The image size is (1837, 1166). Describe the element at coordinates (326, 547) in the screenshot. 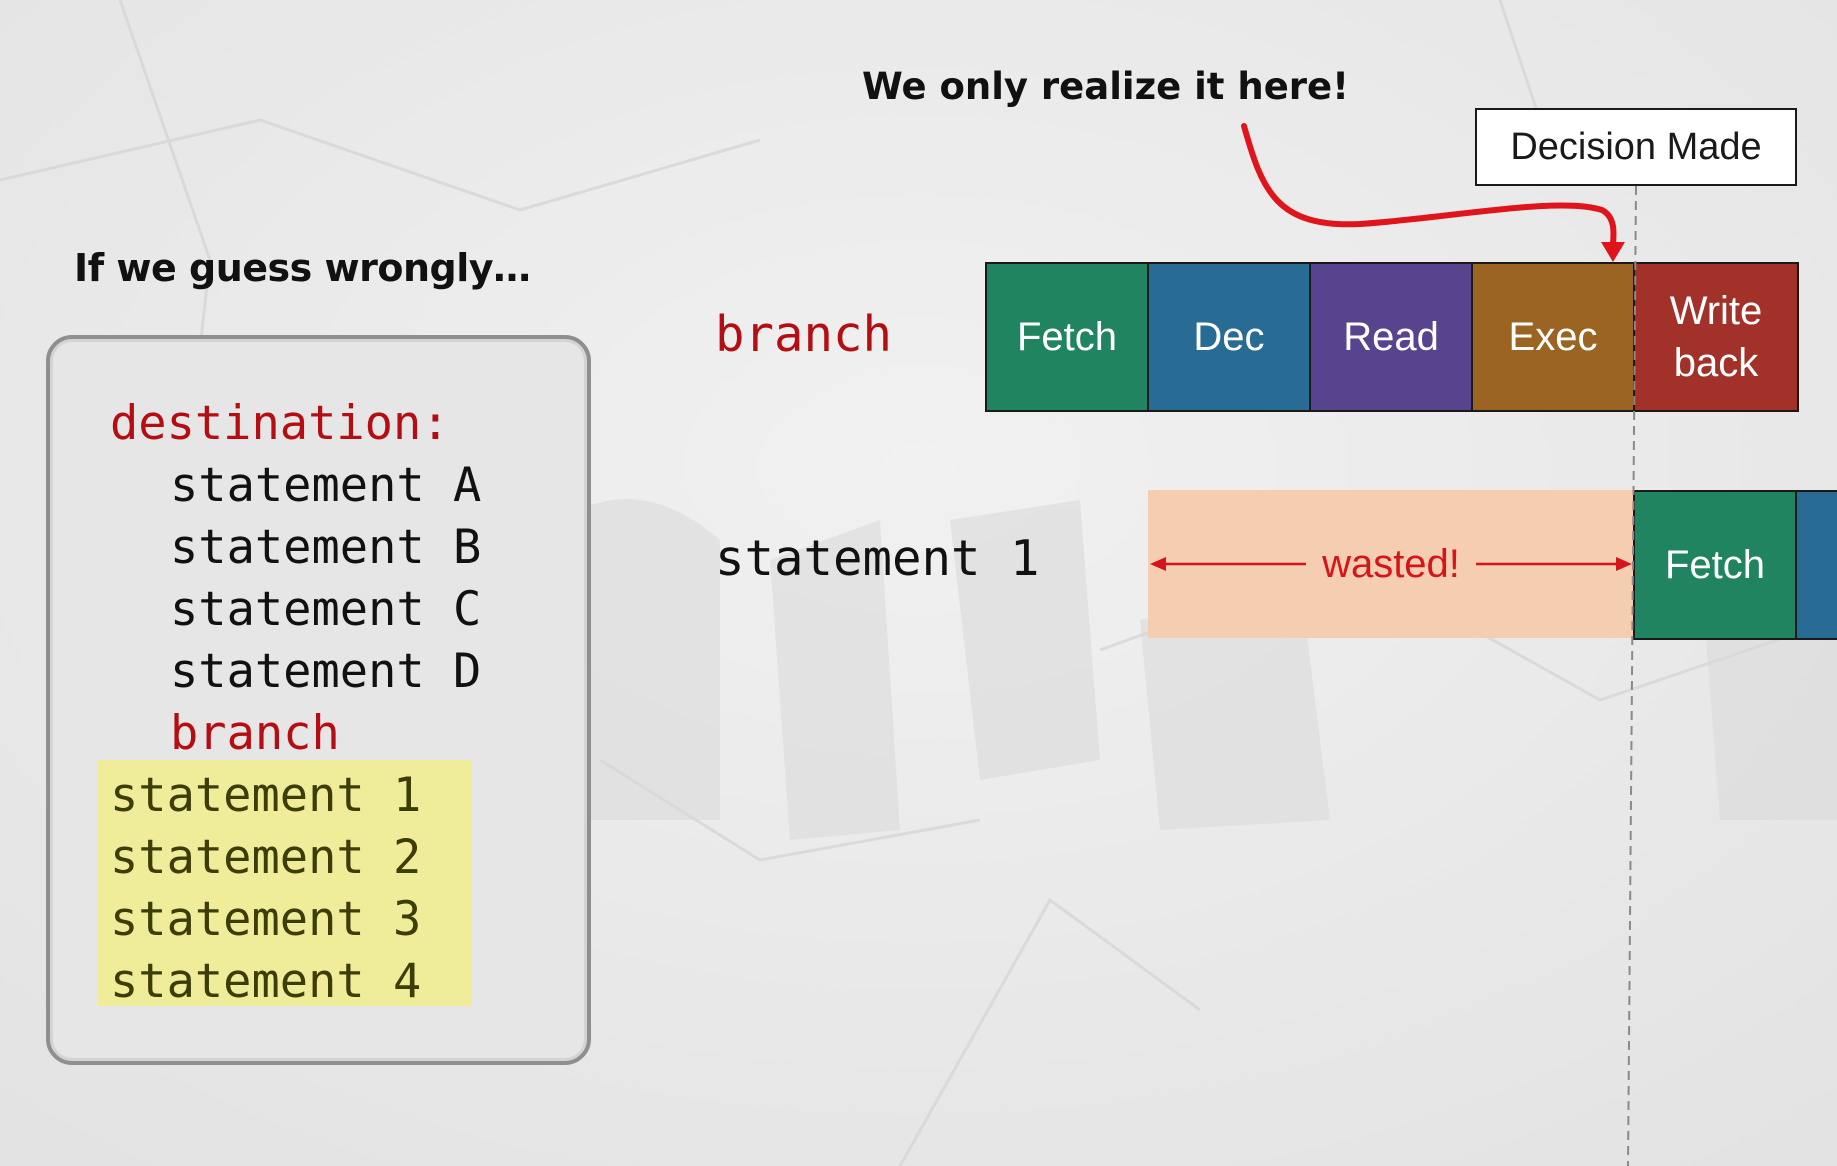

I see `code-statement-b: statement B` at that location.